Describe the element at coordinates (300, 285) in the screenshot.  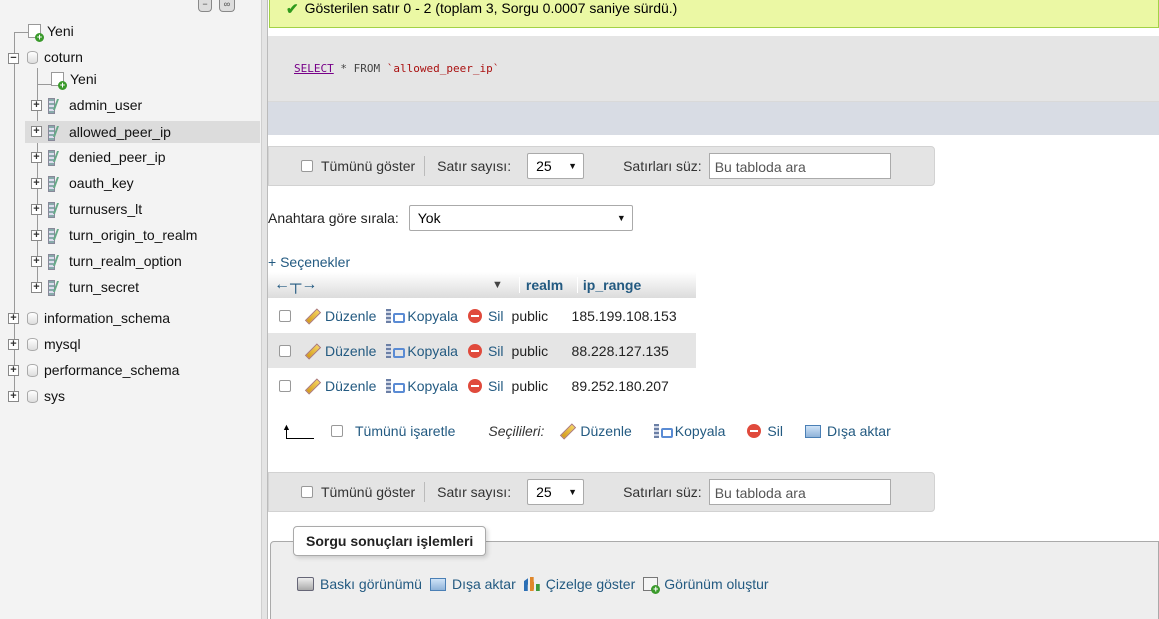
I see `column-resize-icon: ←┬→` at that location.